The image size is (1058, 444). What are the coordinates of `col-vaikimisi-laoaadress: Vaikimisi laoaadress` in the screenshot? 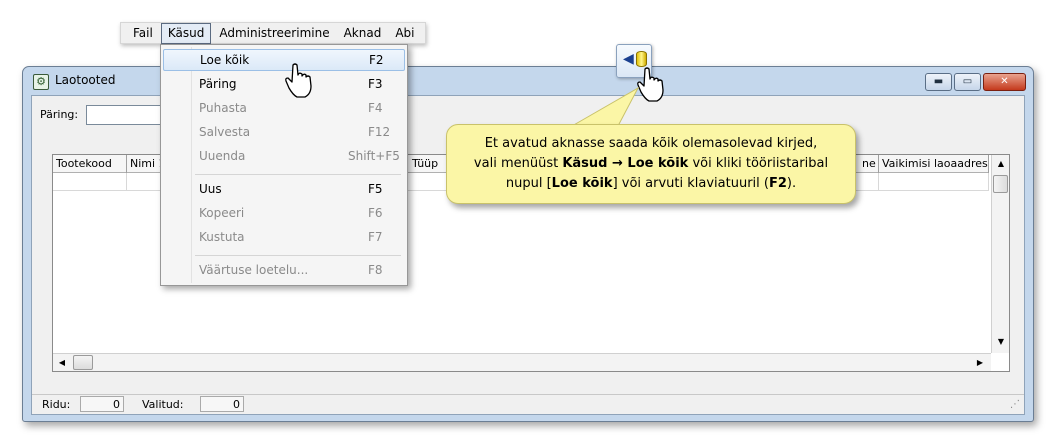 It's located at (934, 164).